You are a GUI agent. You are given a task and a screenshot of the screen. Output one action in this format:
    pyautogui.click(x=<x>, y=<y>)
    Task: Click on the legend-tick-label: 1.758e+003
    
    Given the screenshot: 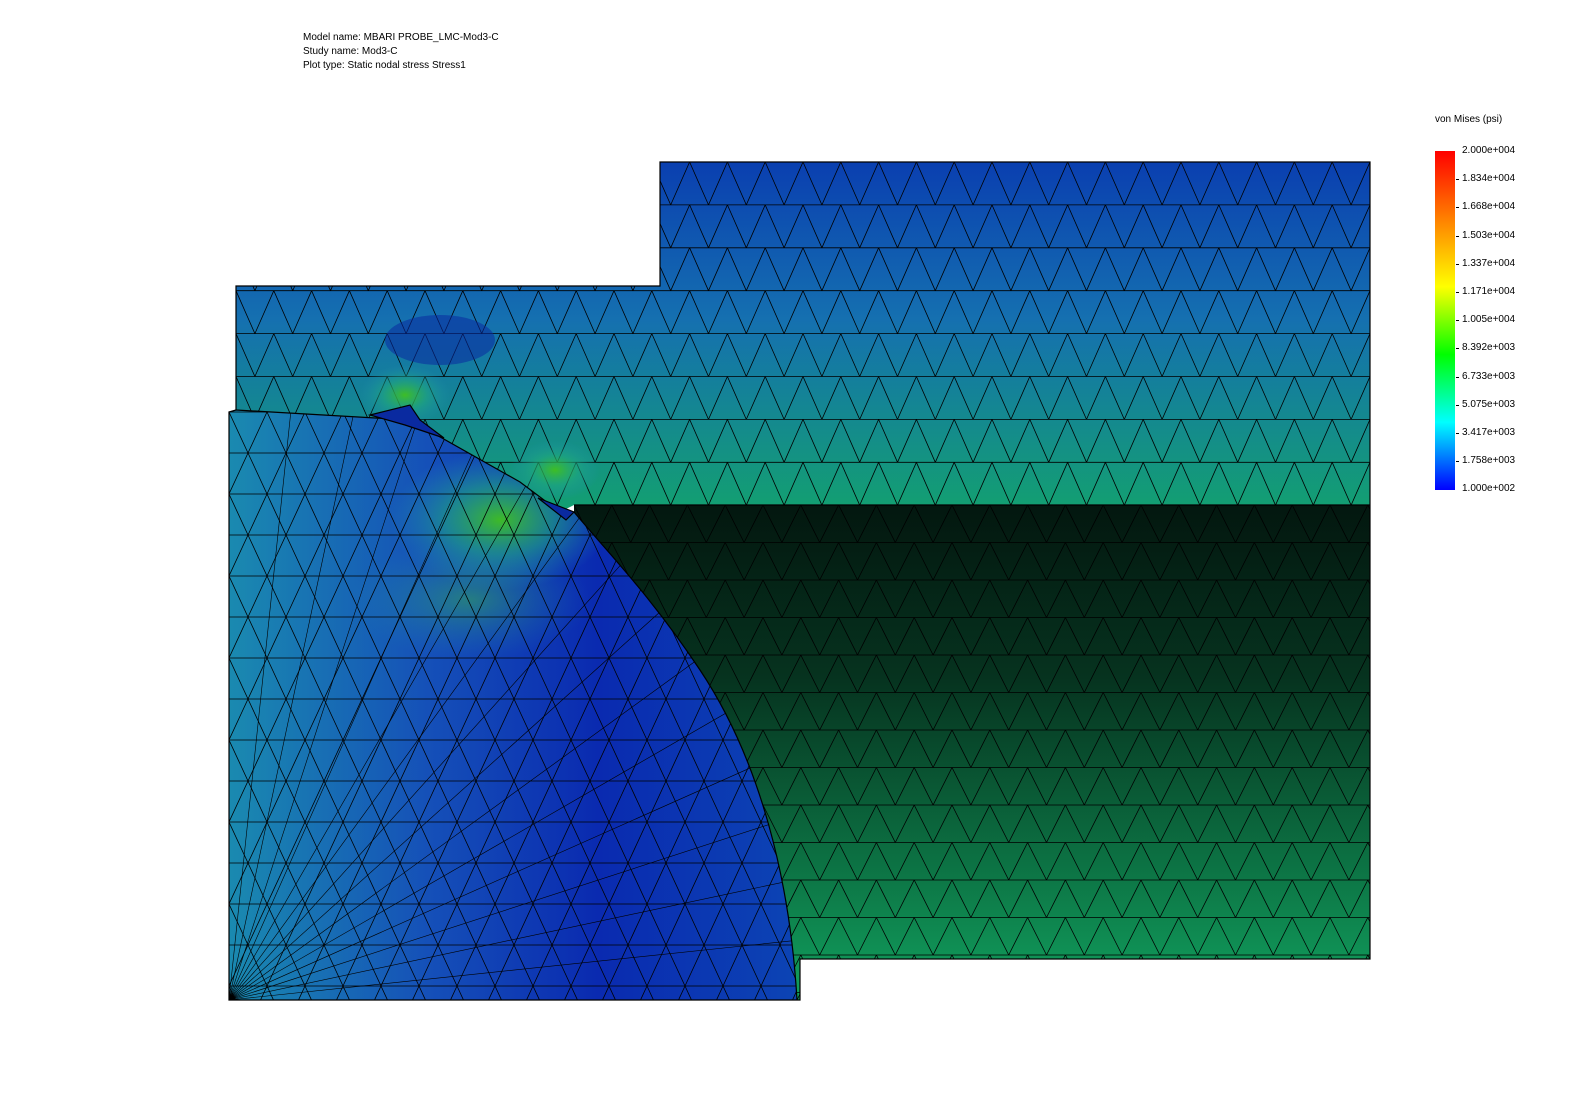 What is the action you would take?
    pyautogui.click(x=1489, y=461)
    